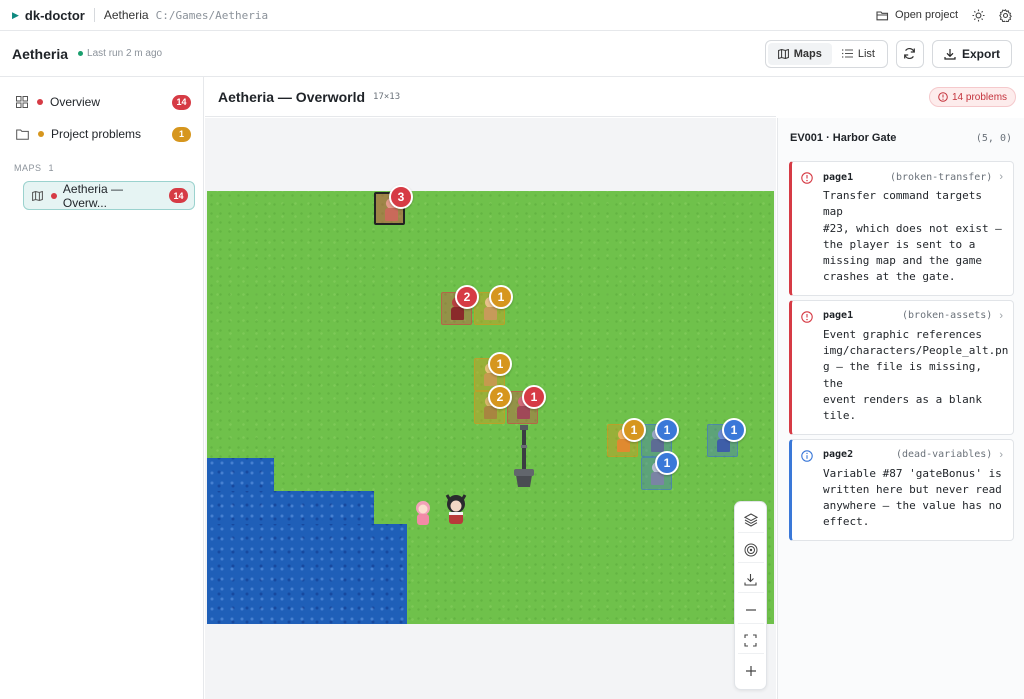  I want to click on project-title: Aetheria, so click(40, 53).